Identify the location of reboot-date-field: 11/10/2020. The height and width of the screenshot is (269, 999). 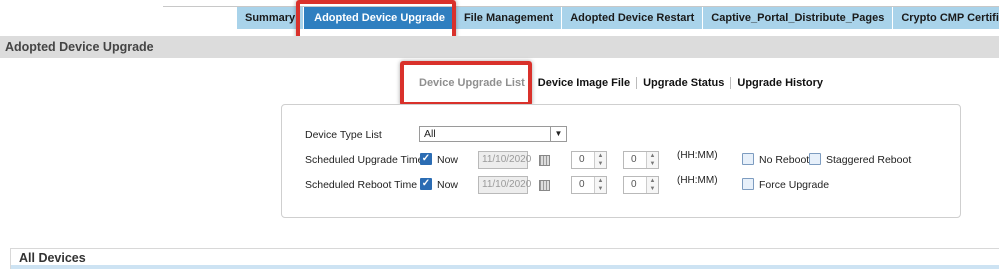
(504, 185).